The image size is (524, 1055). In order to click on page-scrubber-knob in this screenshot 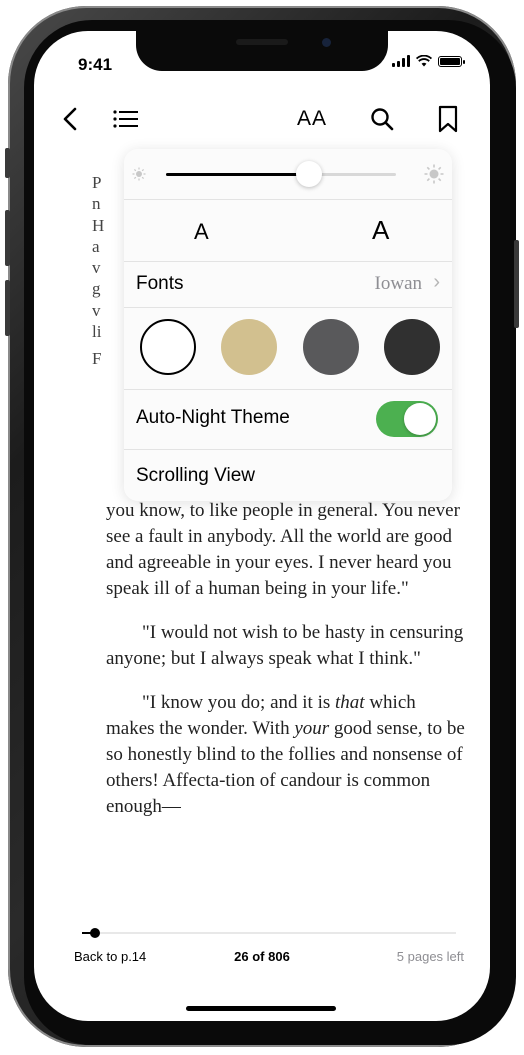, I will do `click(95, 933)`.